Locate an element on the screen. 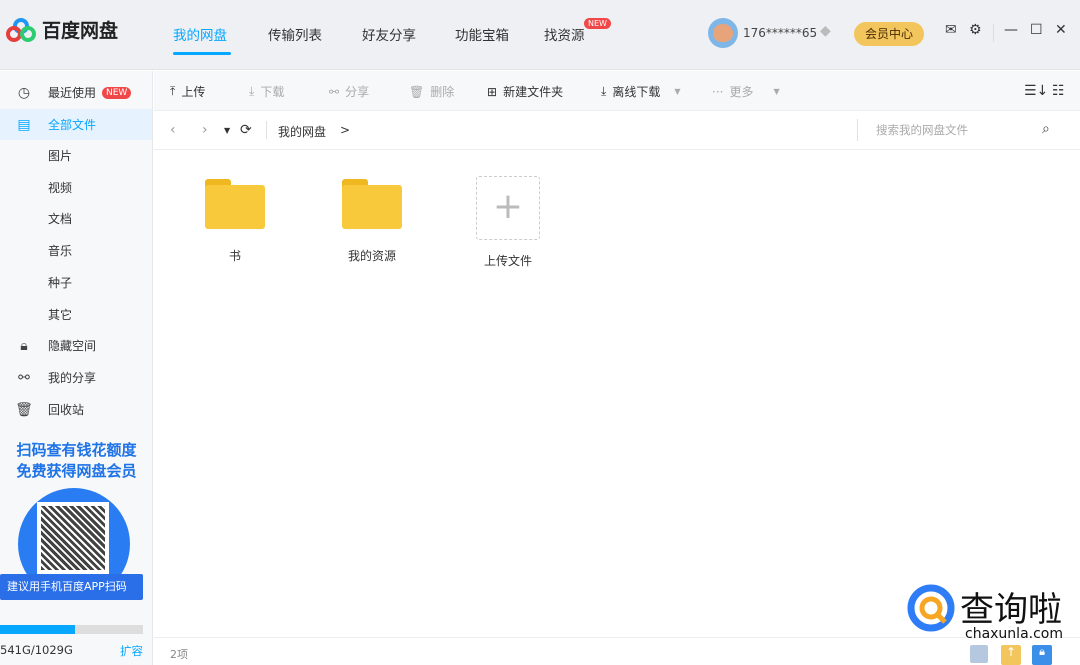 This screenshot has height=665, width=1080. search-icon: ⌕ is located at coordinates (1046, 129).